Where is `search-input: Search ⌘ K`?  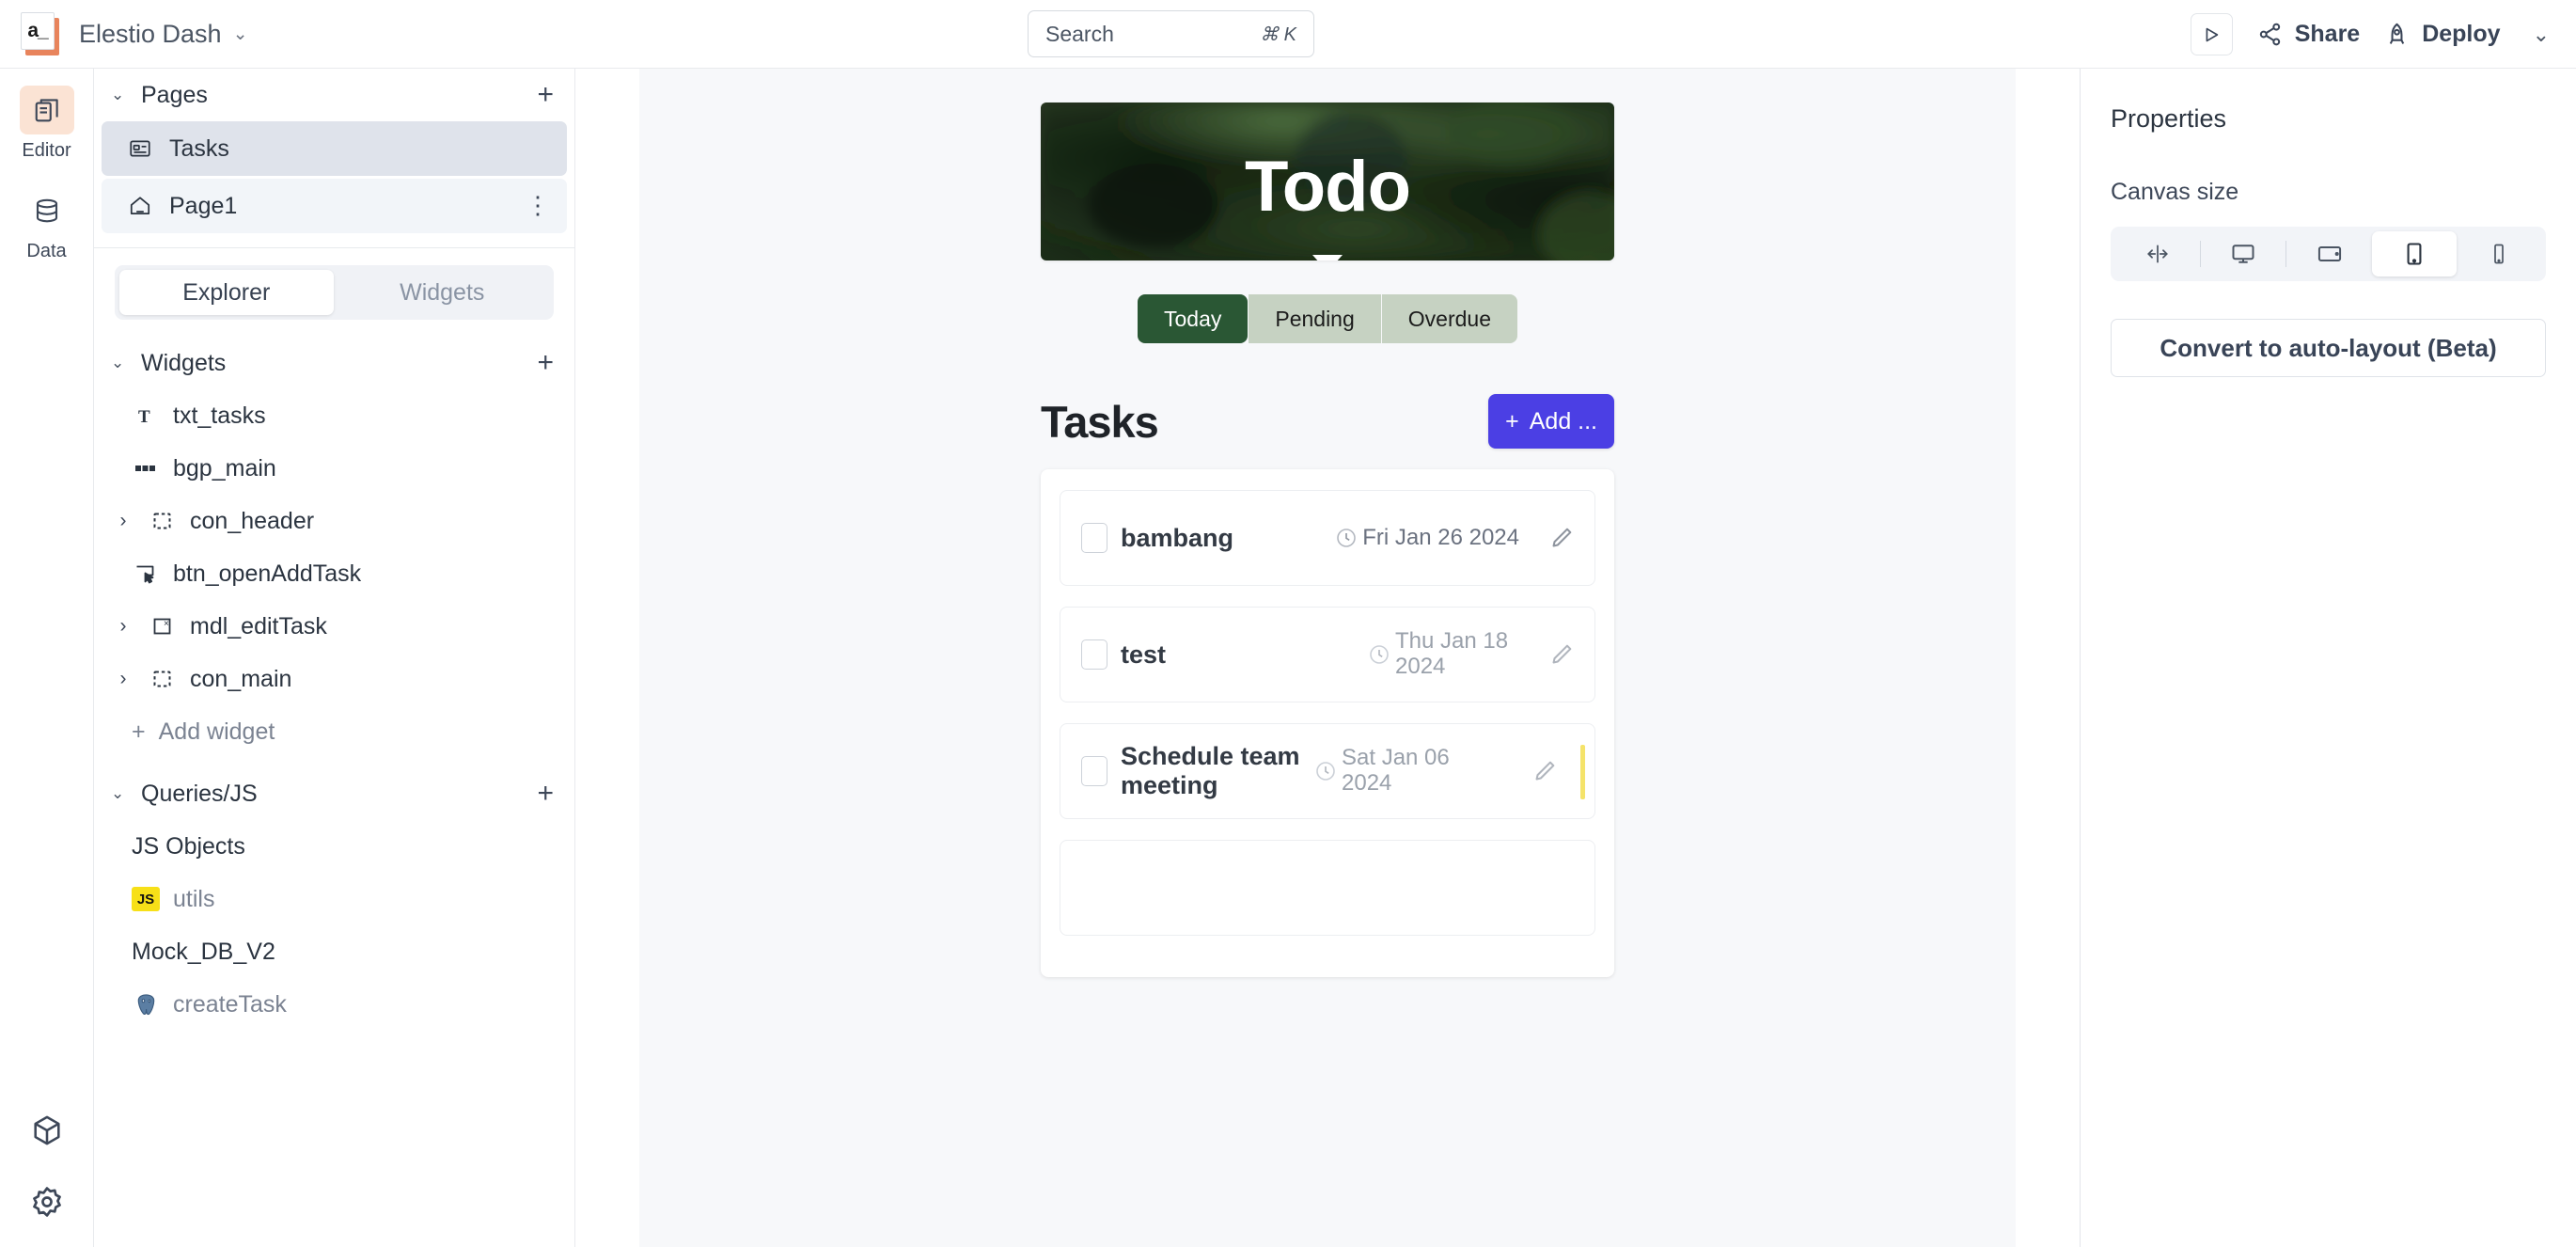 search-input: Search ⌘ K is located at coordinates (1171, 33).